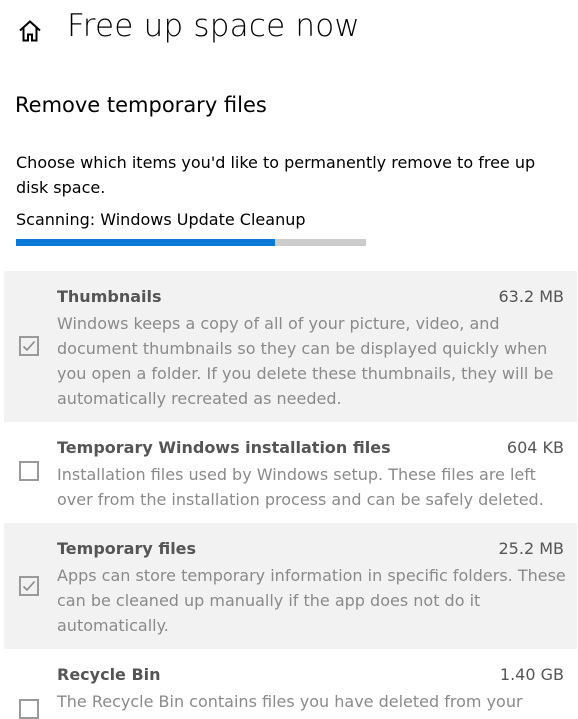 The height and width of the screenshot is (719, 578). What do you see at coordinates (535, 447) in the screenshot?
I see `item-size: 604 KB` at bounding box center [535, 447].